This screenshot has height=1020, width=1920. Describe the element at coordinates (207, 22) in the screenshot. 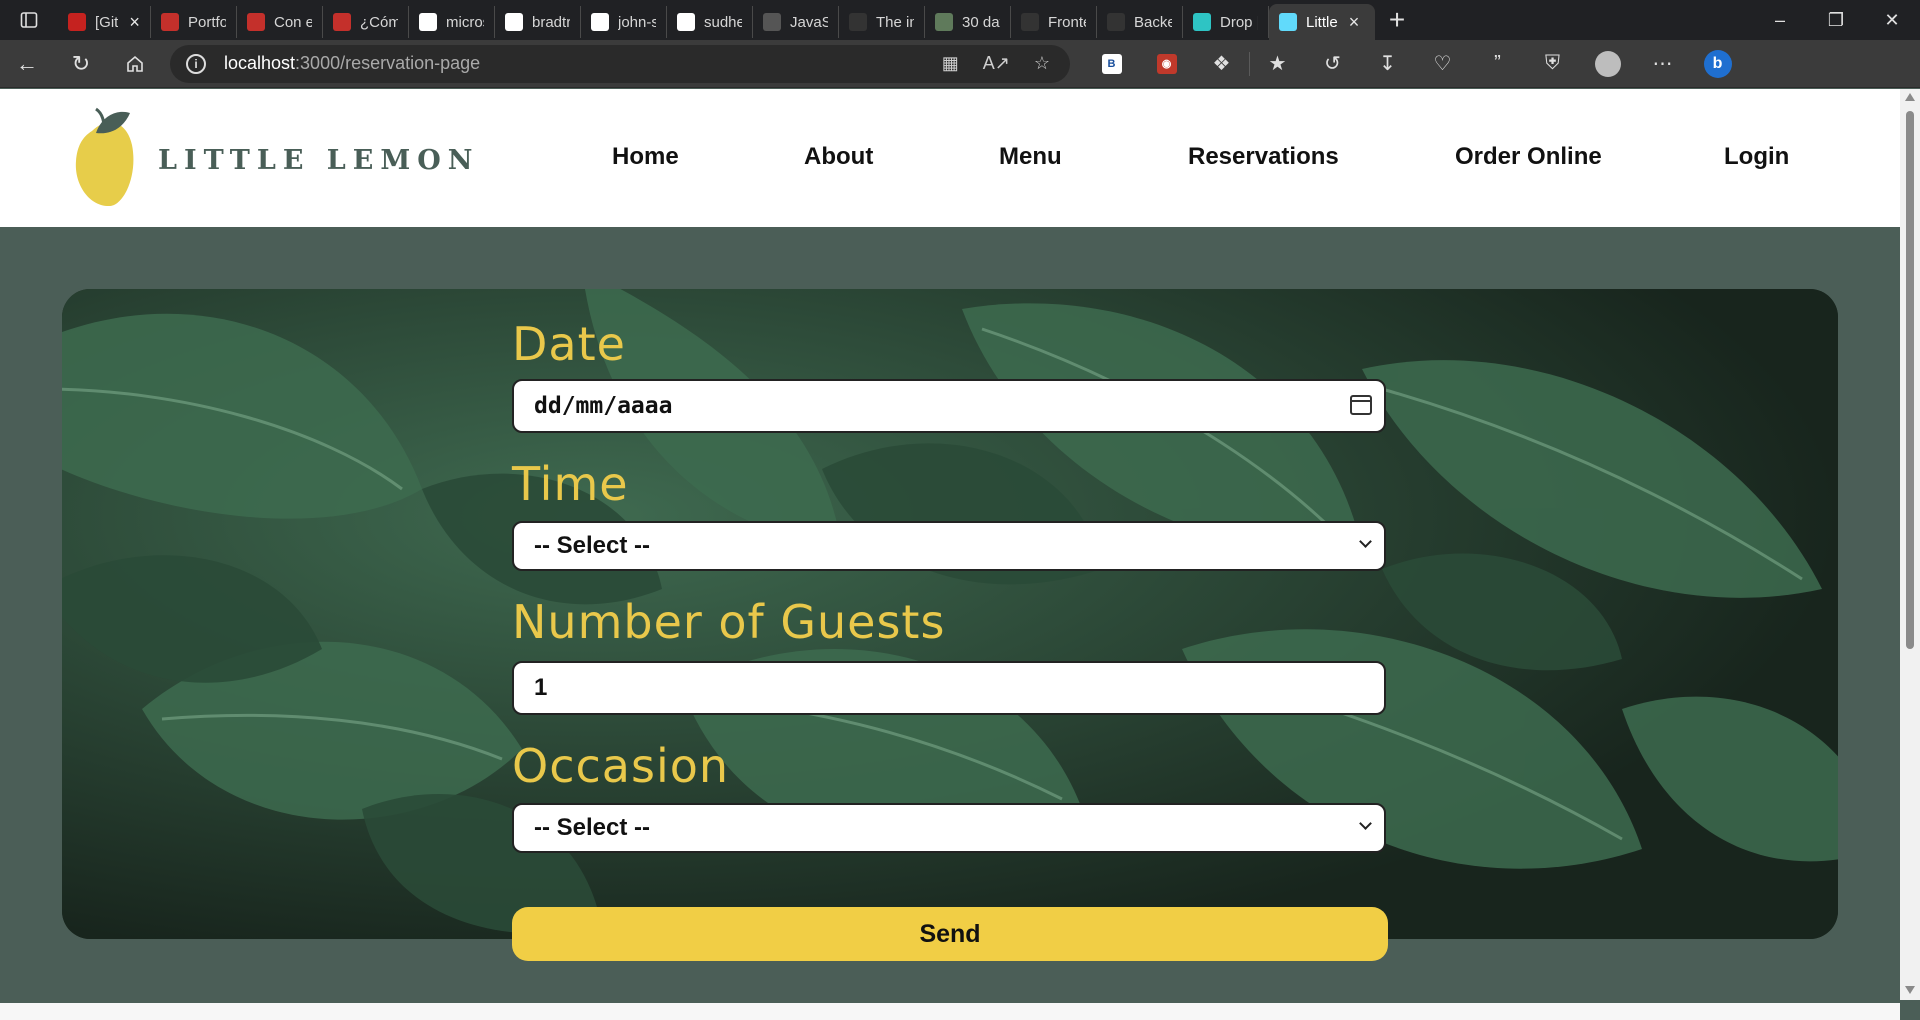

I see `tab-label: Portfolio` at that location.